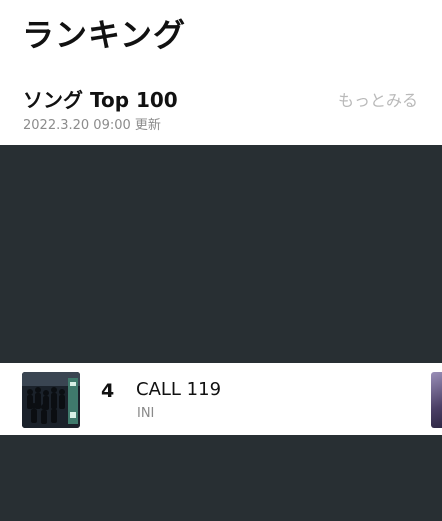 The image size is (442, 521). I want to click on updated-timestamp: 2022.3.20 09:00 更新, so click(92, 125).